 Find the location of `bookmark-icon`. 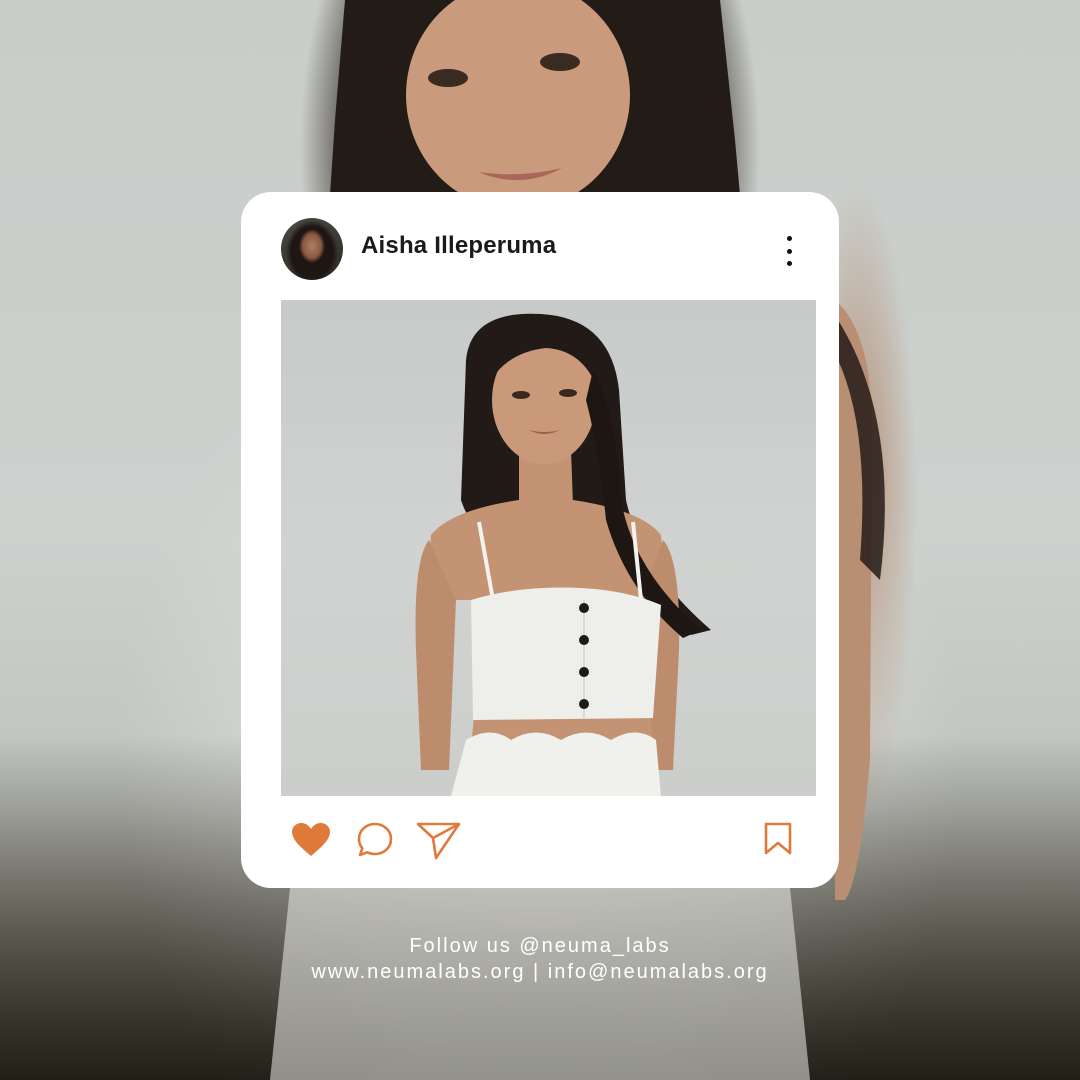

bookmark-icon is located at coordinates (778, 839).